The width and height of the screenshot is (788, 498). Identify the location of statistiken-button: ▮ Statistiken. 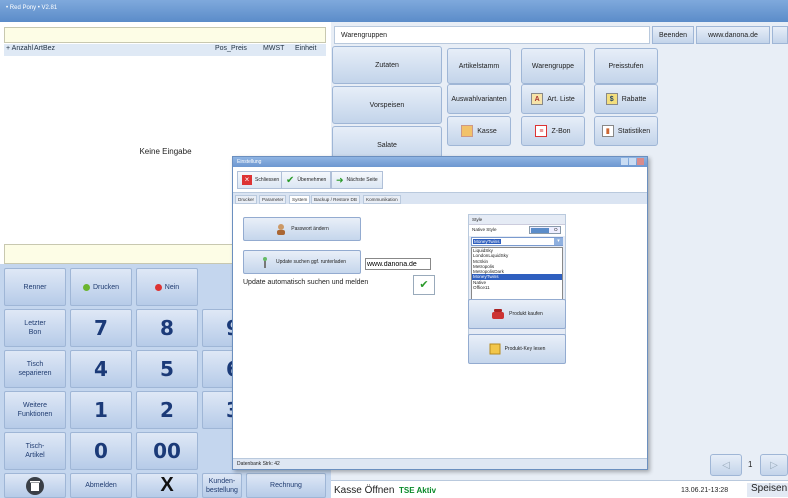
(626, 131).